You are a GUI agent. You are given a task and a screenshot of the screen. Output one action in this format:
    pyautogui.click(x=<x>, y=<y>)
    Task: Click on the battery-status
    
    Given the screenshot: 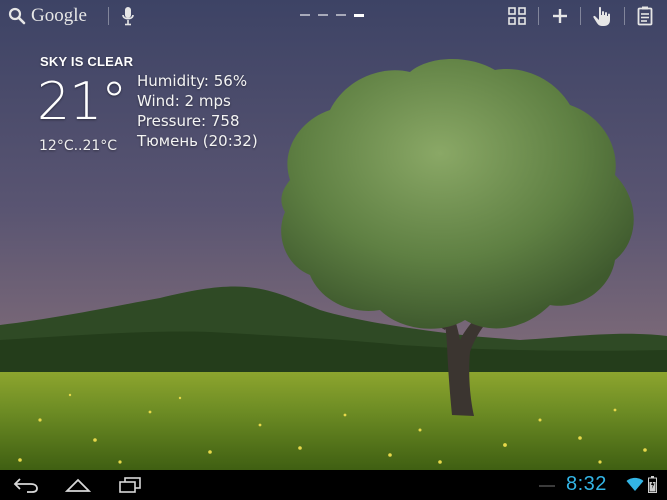 What is the action you would take?
    pyautogui.click(x=652, y=486)
    